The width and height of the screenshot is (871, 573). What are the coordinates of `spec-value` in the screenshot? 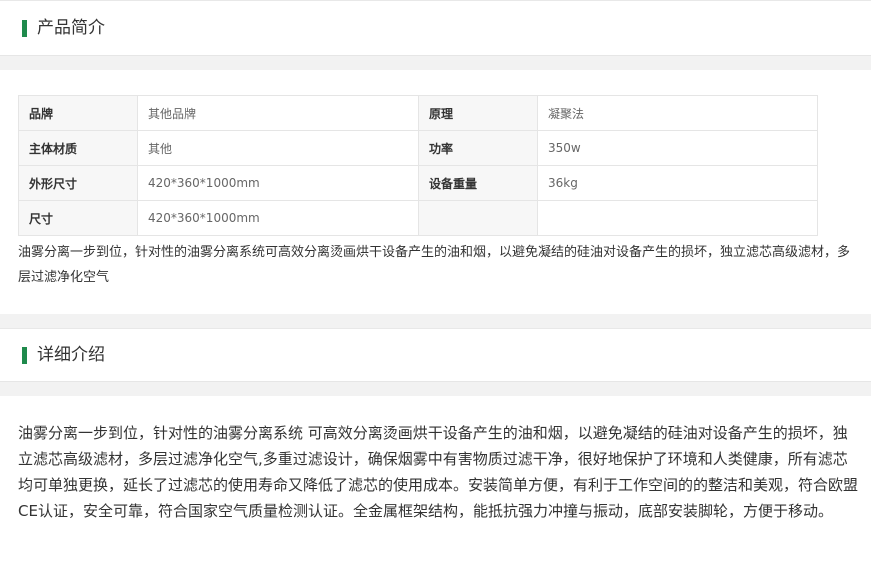 It's located at (677, 218).